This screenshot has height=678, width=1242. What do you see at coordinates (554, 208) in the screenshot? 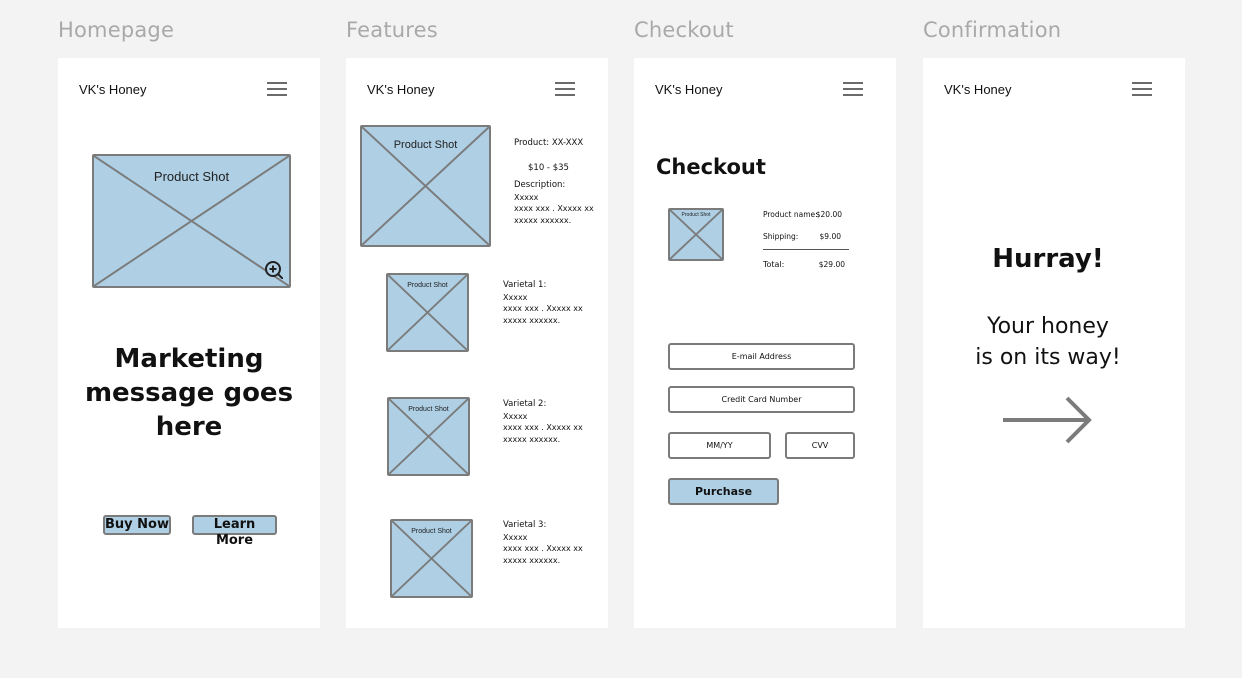
I see `description-line-2: xxxx xxx . Xxxxx xx` at bounding box center [554, 208].